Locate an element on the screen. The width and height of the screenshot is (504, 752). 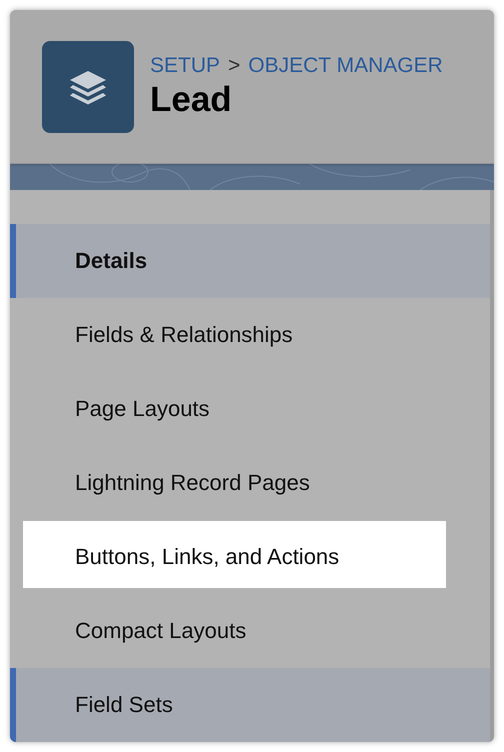
sidebar-item: Page Layouts is located at coordinates (250, 409).